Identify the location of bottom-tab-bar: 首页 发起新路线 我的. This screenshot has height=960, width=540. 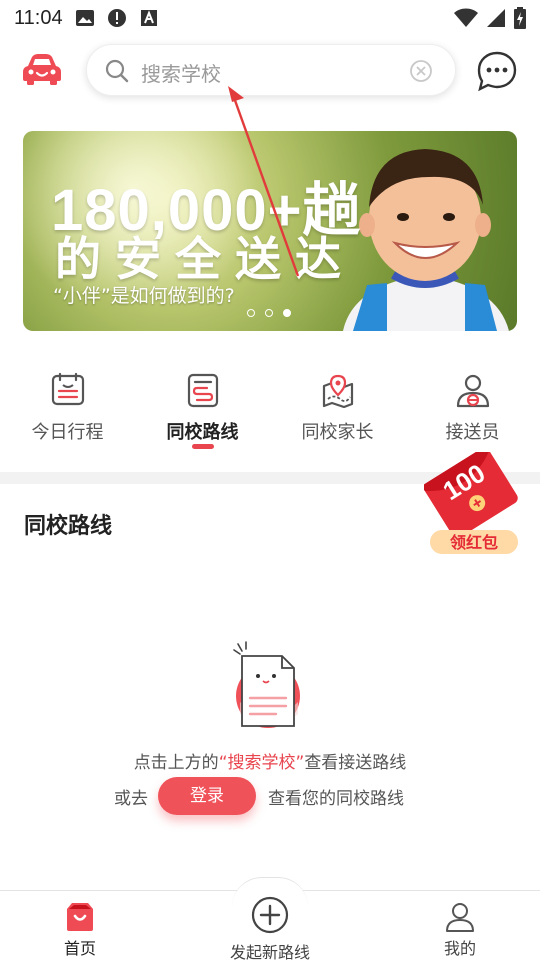
(270, 918).